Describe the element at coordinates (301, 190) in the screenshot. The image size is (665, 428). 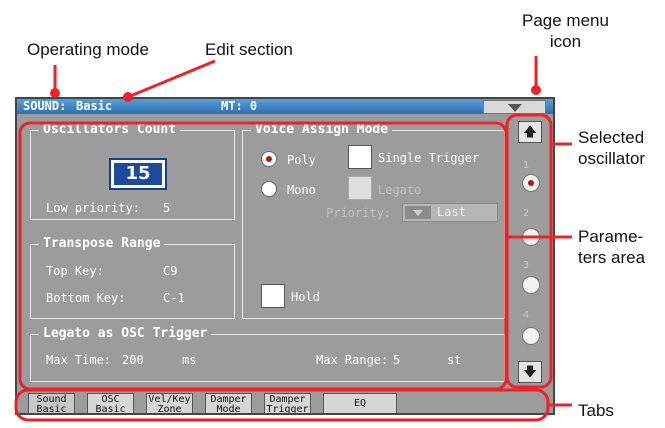
I see `mono-label: Mono` at that location.